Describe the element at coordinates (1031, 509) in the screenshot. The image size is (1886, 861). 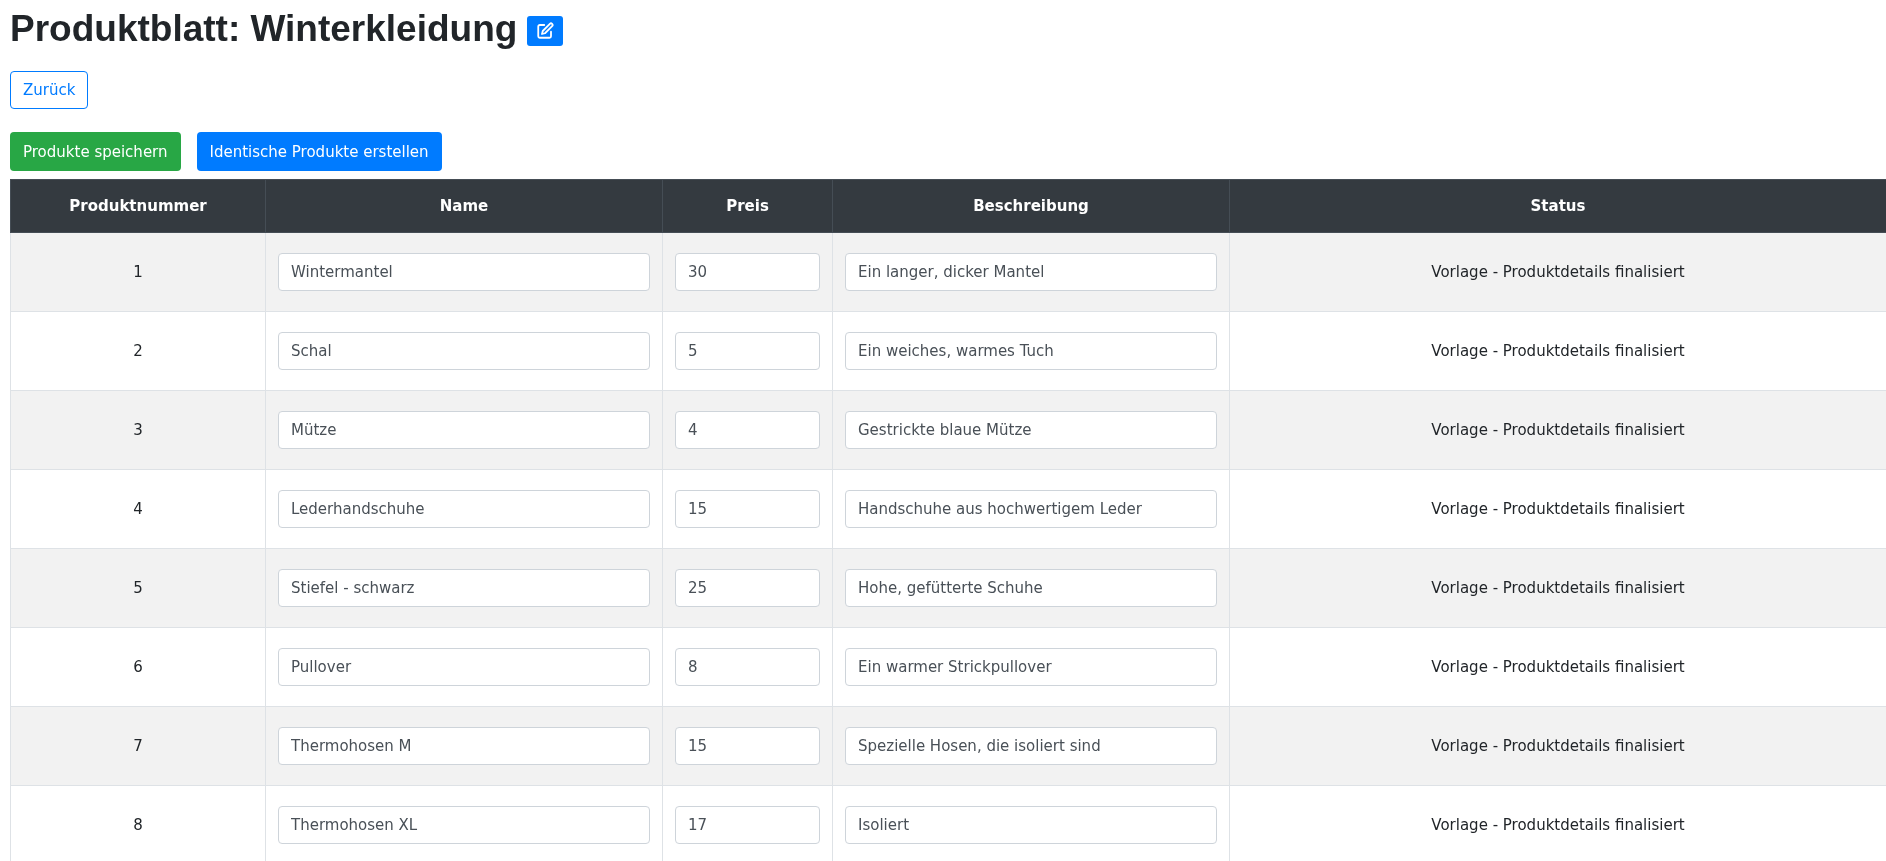
I see `description-field: Handschuhe aus hochwertigem Leder` at that location.